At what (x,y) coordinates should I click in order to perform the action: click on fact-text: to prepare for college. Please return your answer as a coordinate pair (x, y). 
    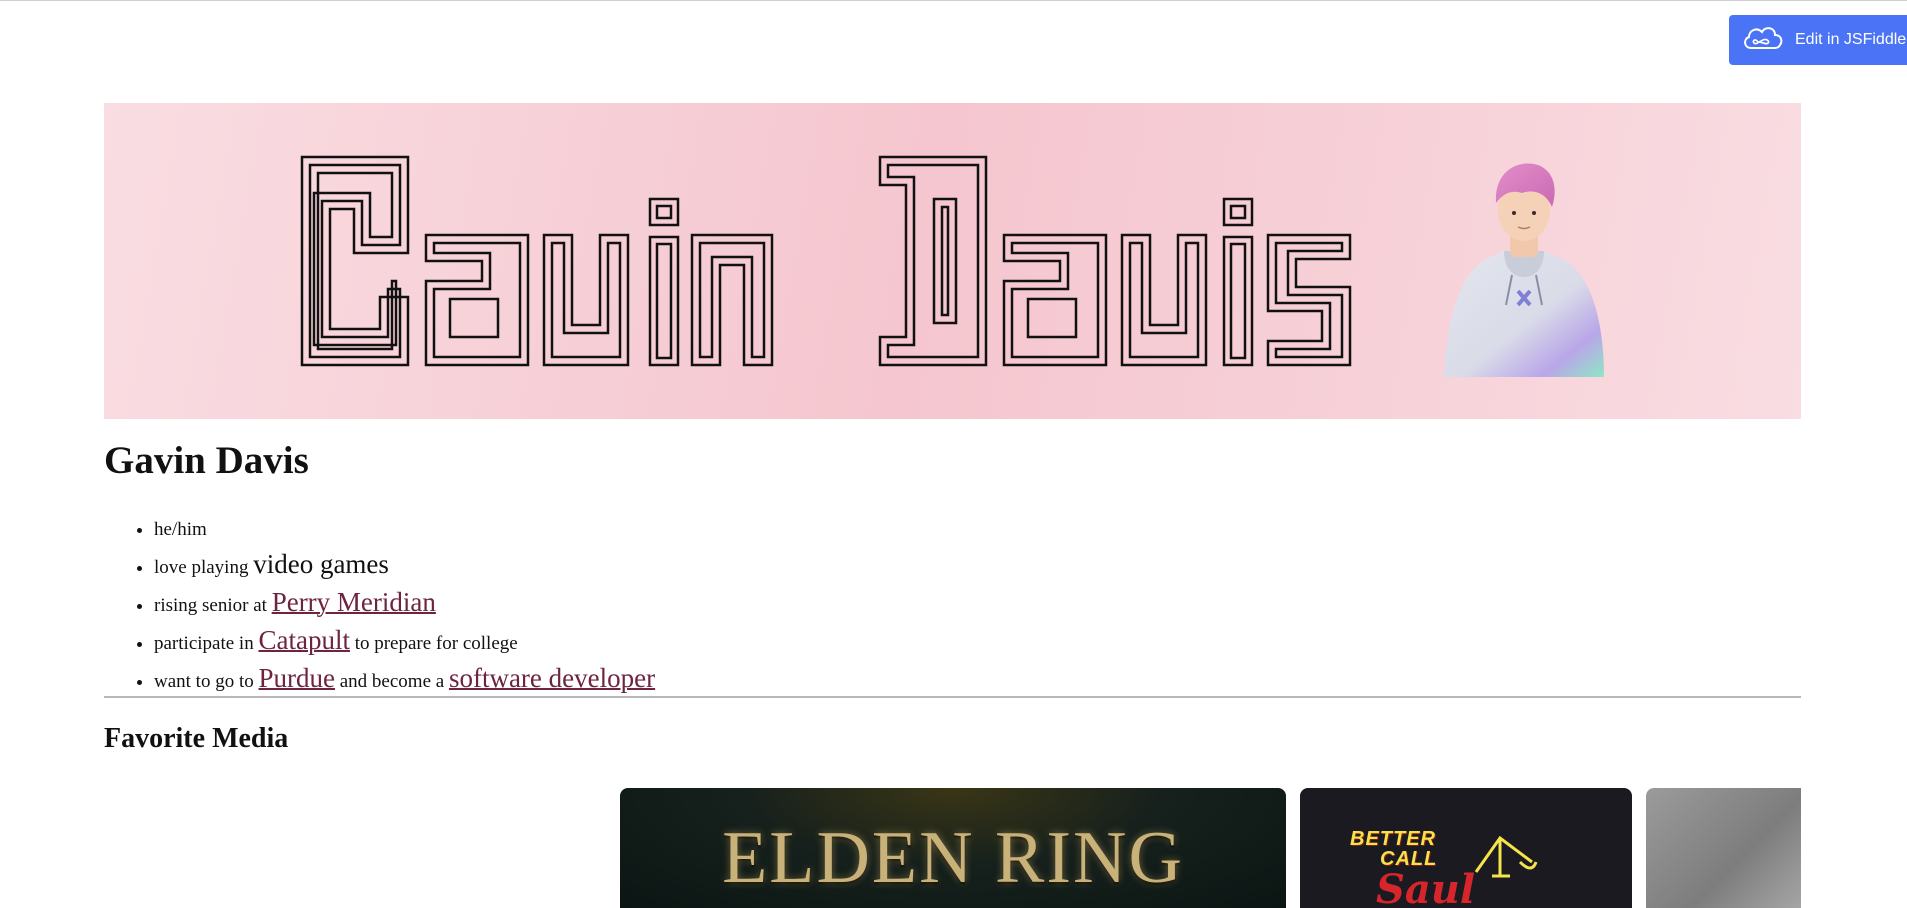
    Looking at the image, I should click on (433, 643).